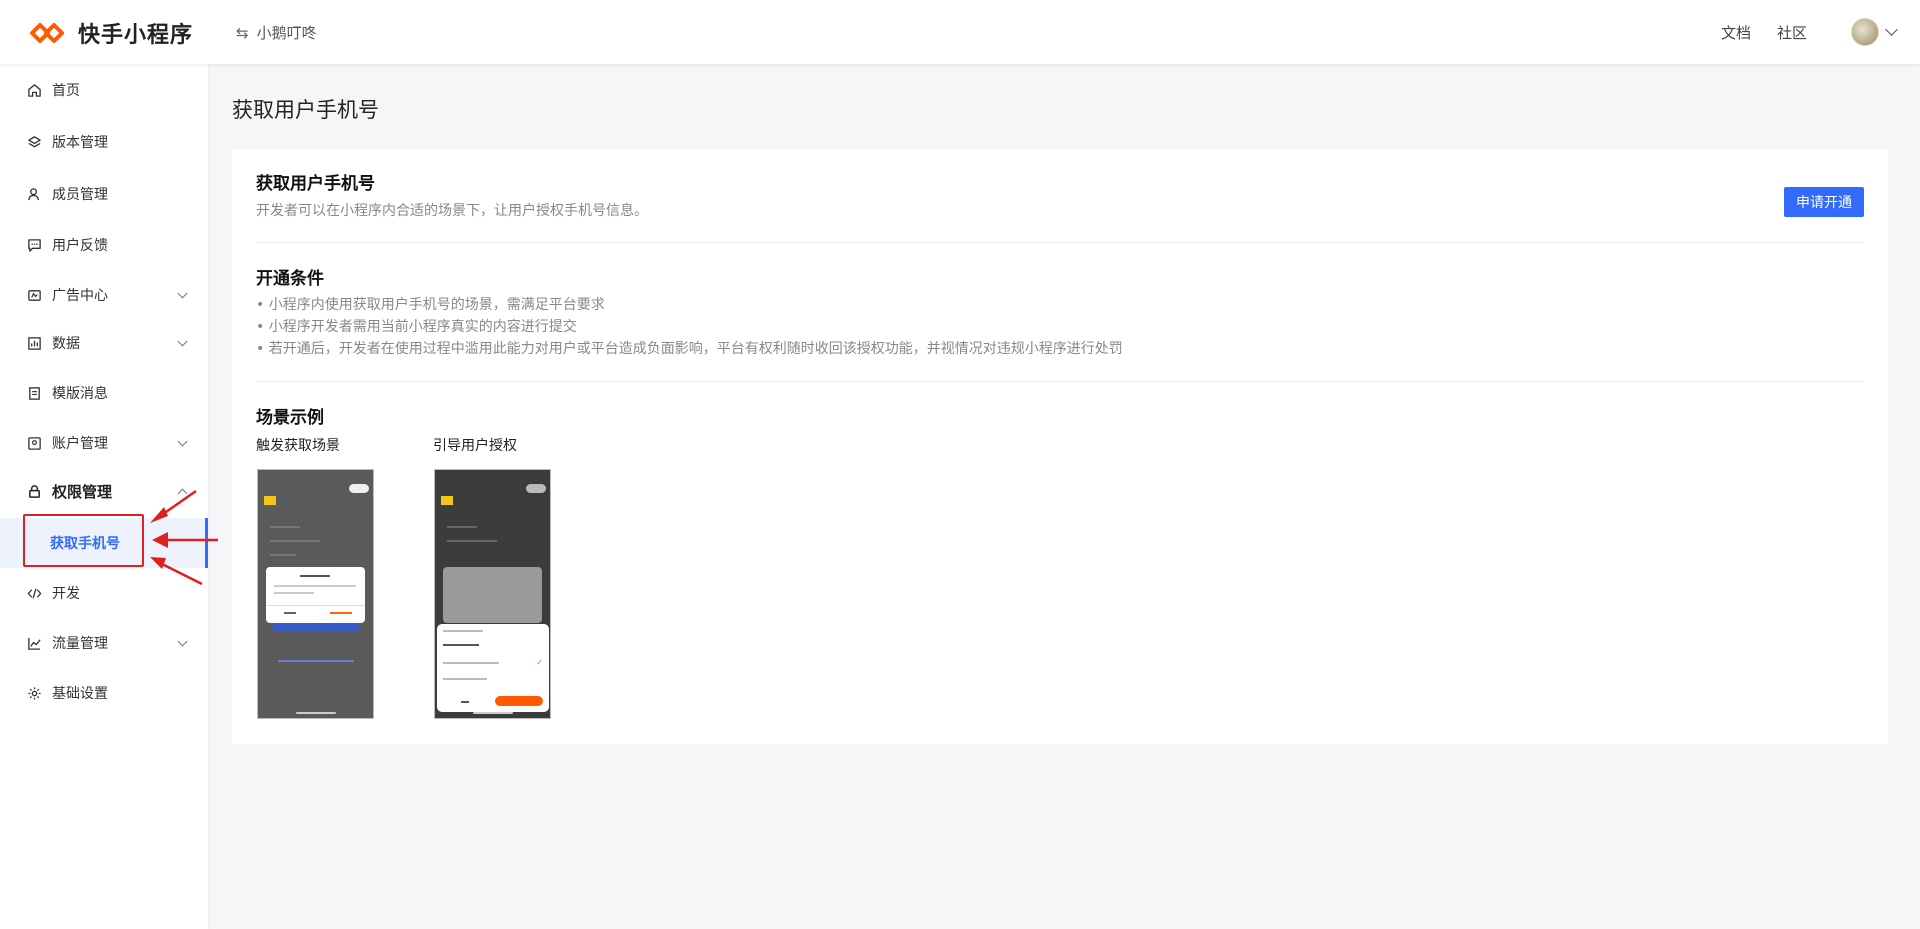  I want to click on scene-image-guide: ✓, so click(492, 594).